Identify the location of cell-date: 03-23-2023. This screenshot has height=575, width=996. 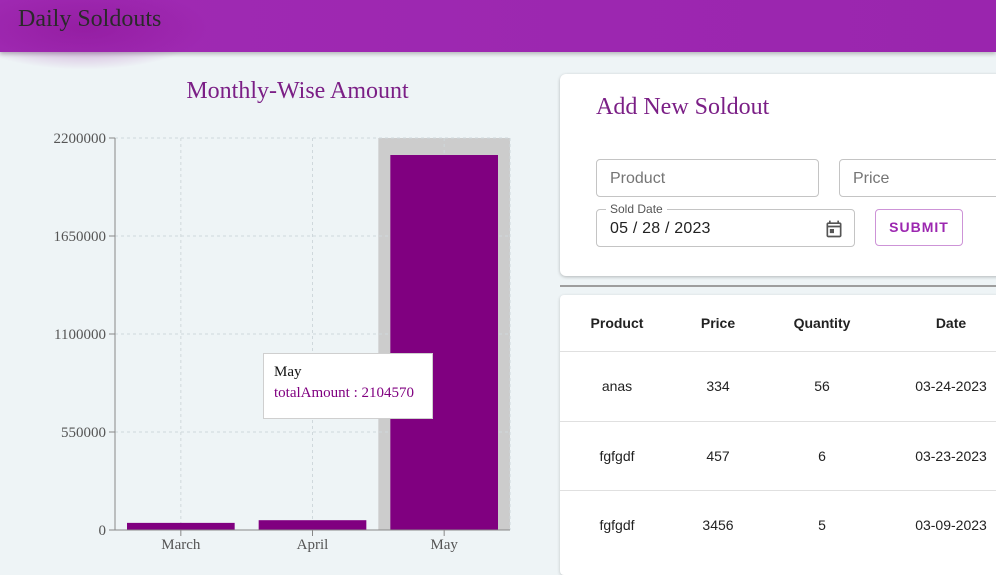
(951, 456).